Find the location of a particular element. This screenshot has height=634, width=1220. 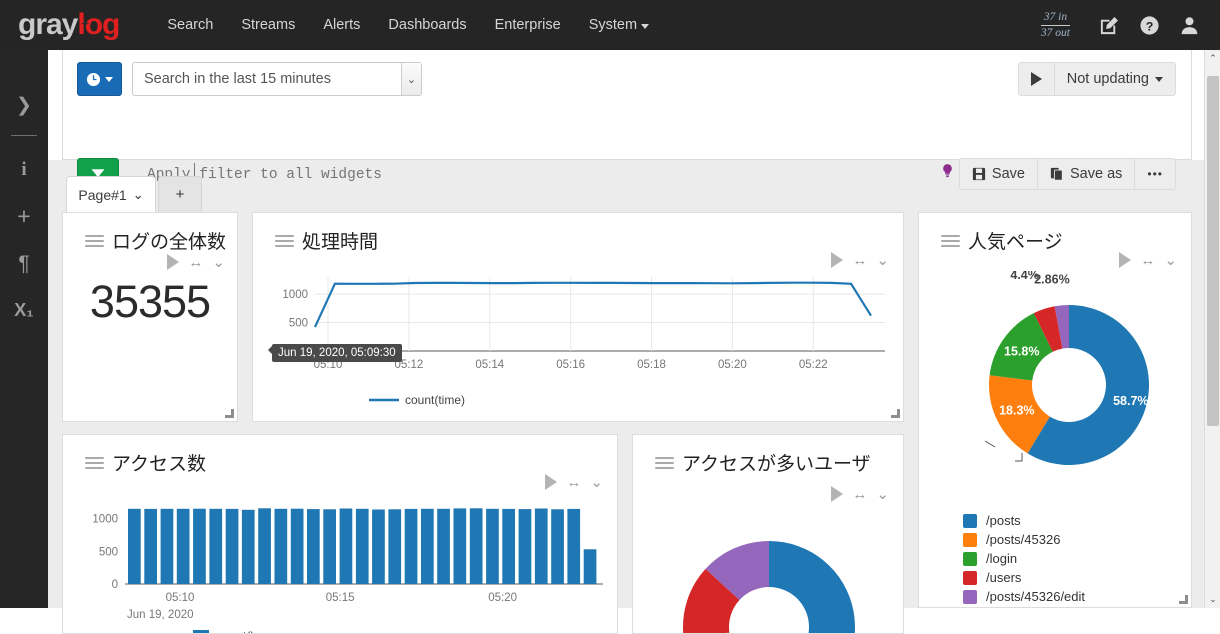

legend-item: /posts/45326/edit is located at coordinates (1024, 596).